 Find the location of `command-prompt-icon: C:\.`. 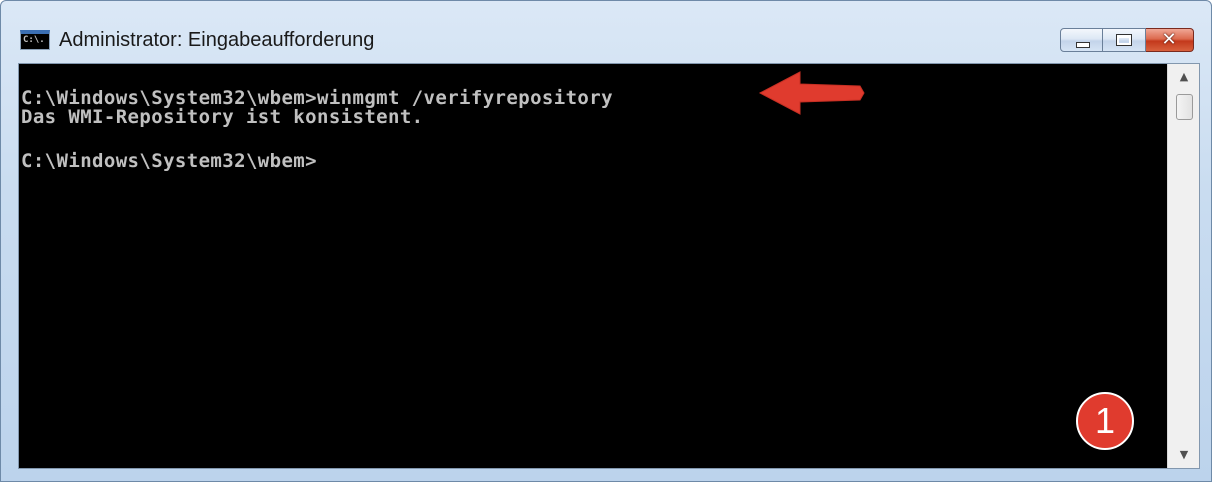

command-prompt-icon: C:\. is located at coordinates (35, 40).